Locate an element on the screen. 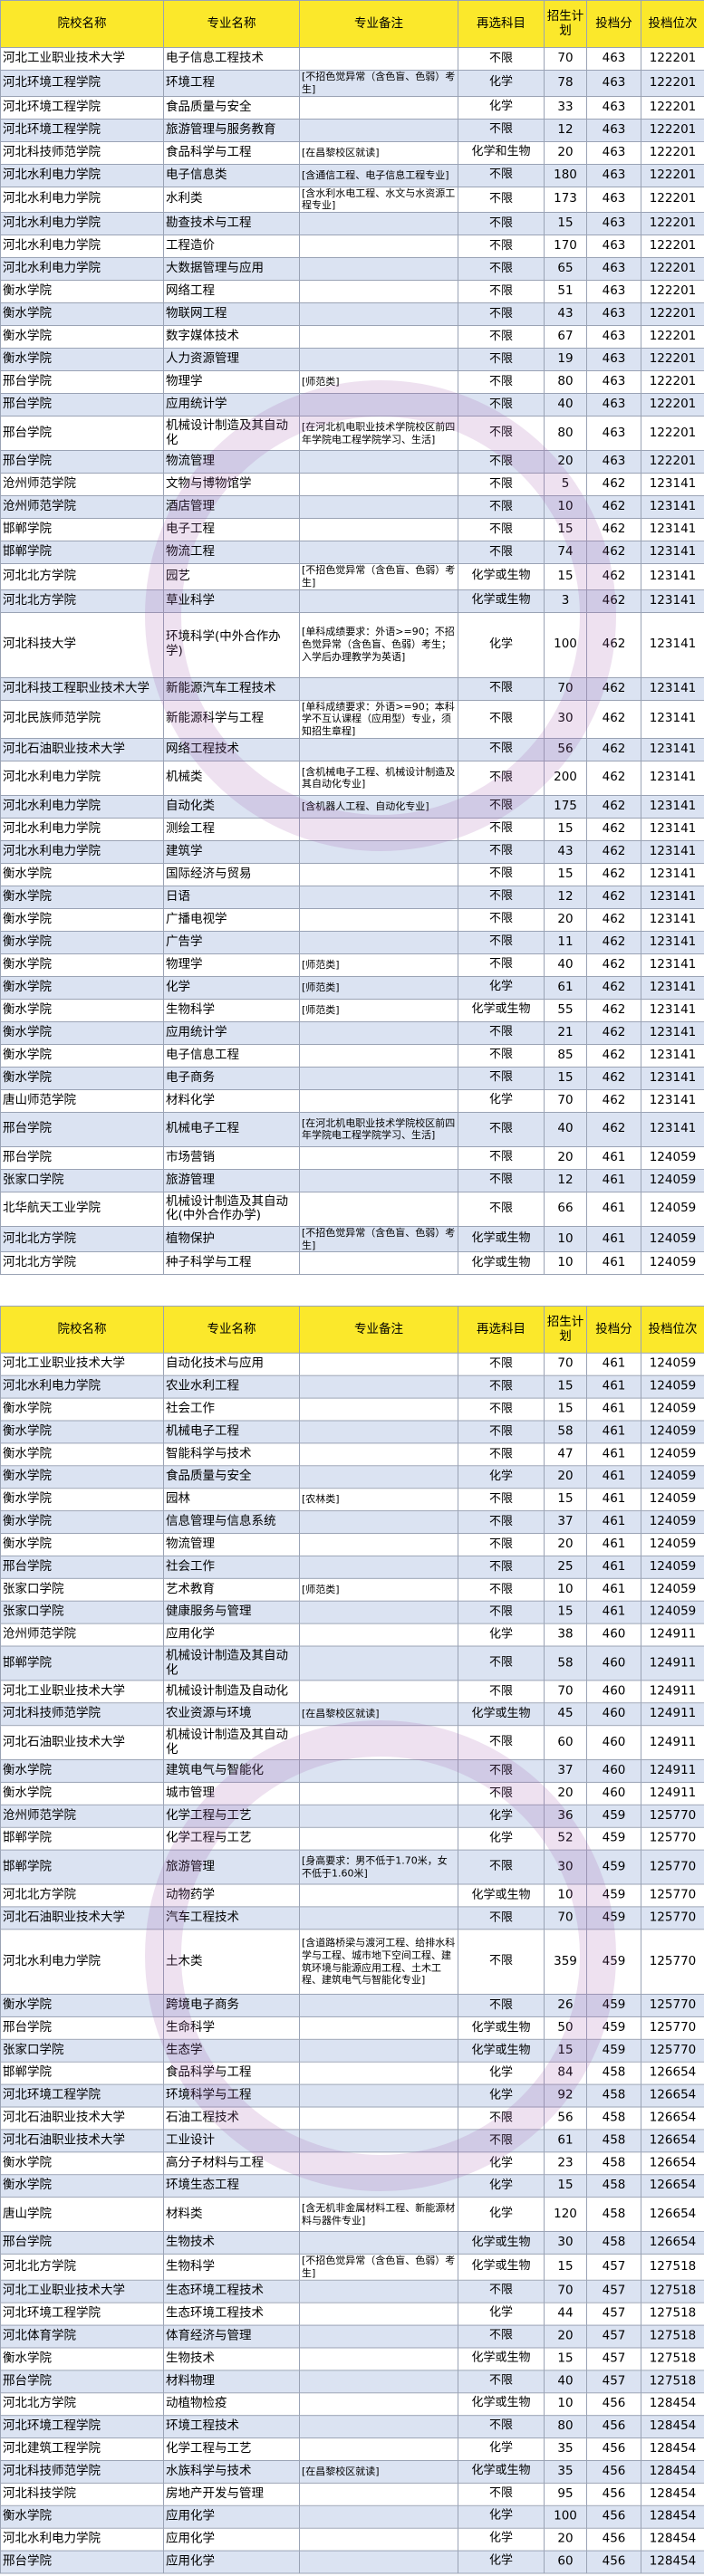  table-row: 张家口学院 旅游管理 不限 12 461 124059 is located at coordinates (352, 1180).